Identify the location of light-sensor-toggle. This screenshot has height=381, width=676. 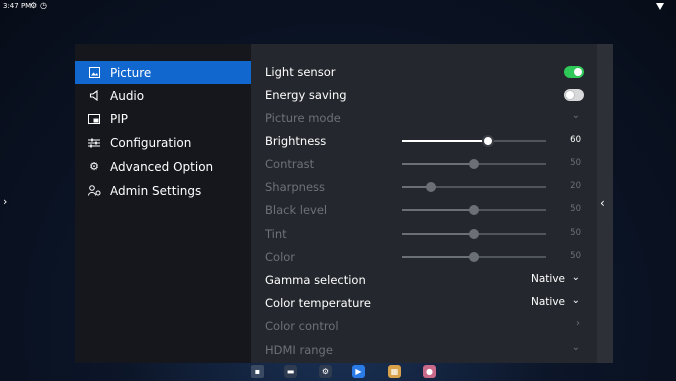
(574, 72).